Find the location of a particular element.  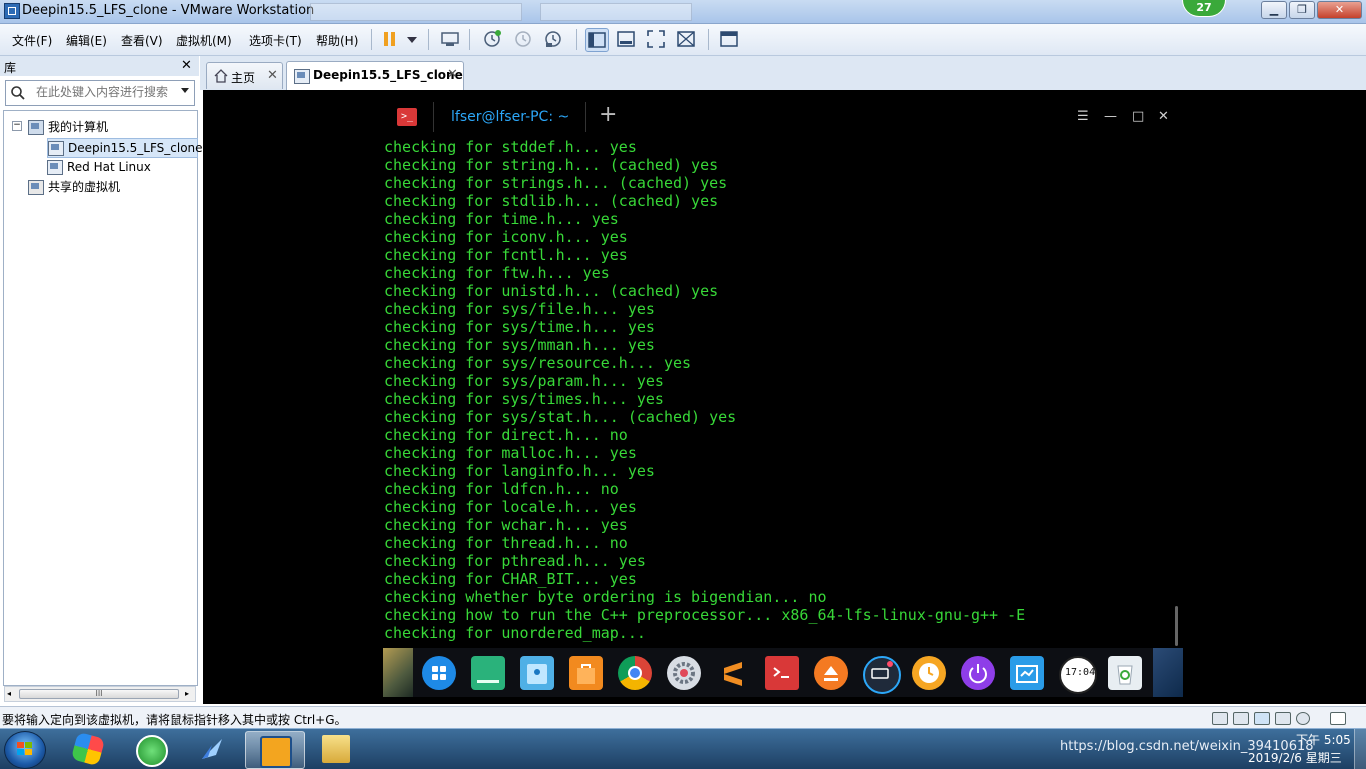

clock-app-icon is located at coordinates (929, 673).